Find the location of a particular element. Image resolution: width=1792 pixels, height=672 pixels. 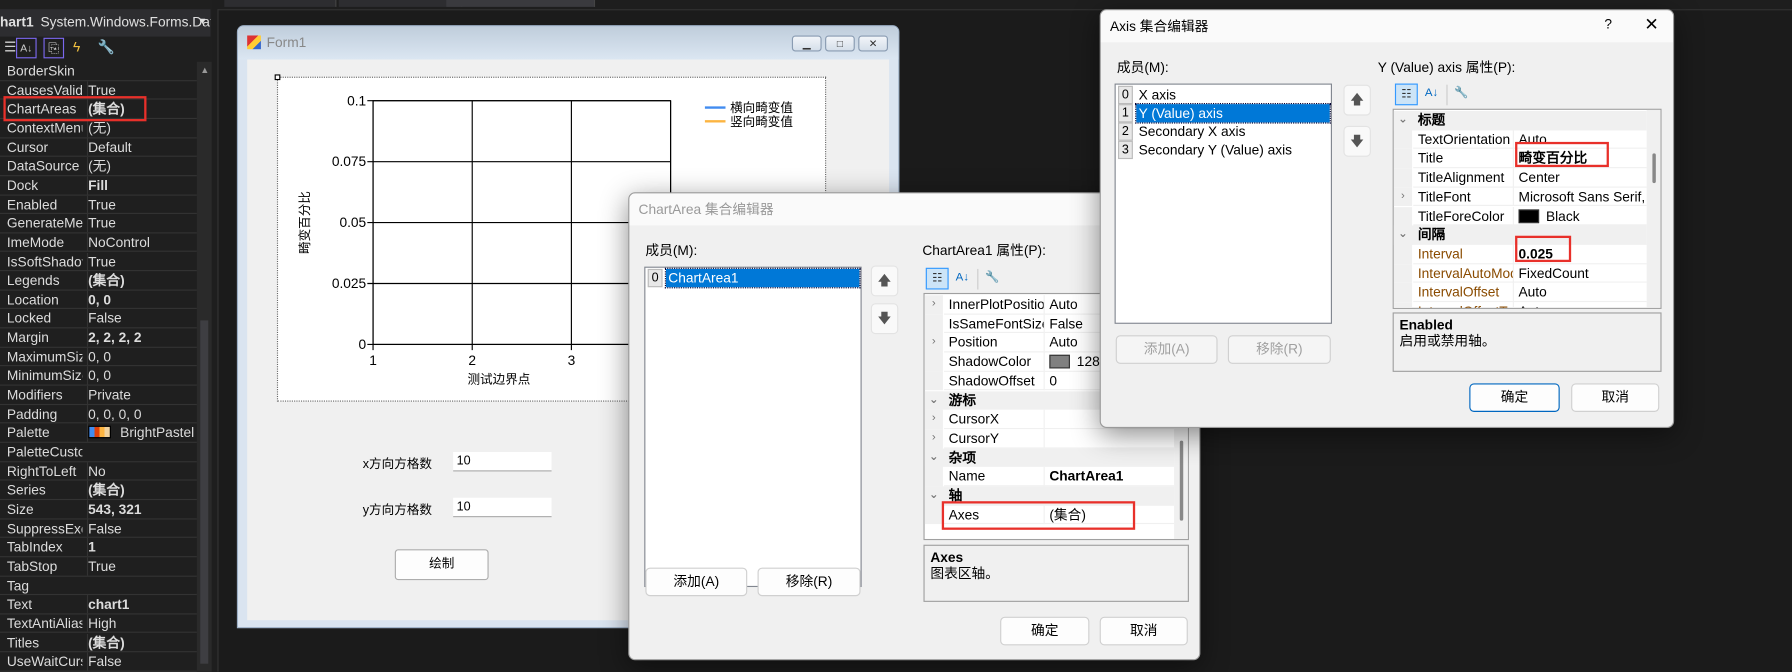

property-row: ChartAreas (集合) is located at coordinates (98, 109).